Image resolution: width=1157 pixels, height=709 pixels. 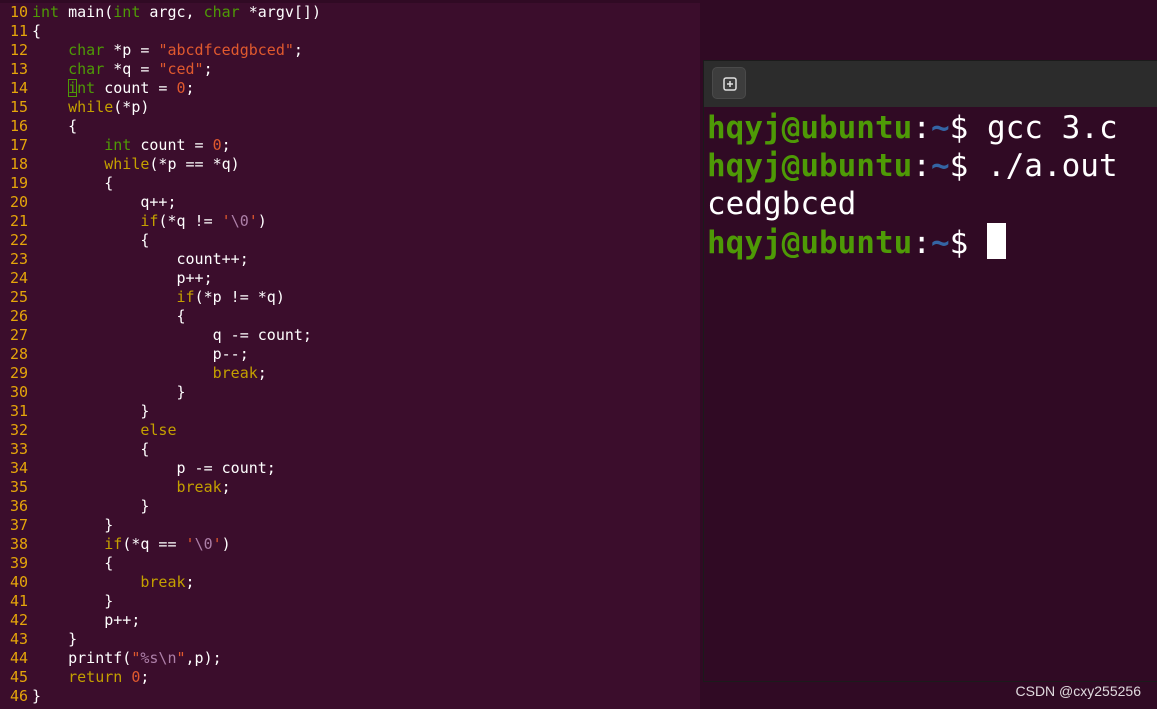 I want to click on code-line: 24 p++;, so click(x=106, y=278).